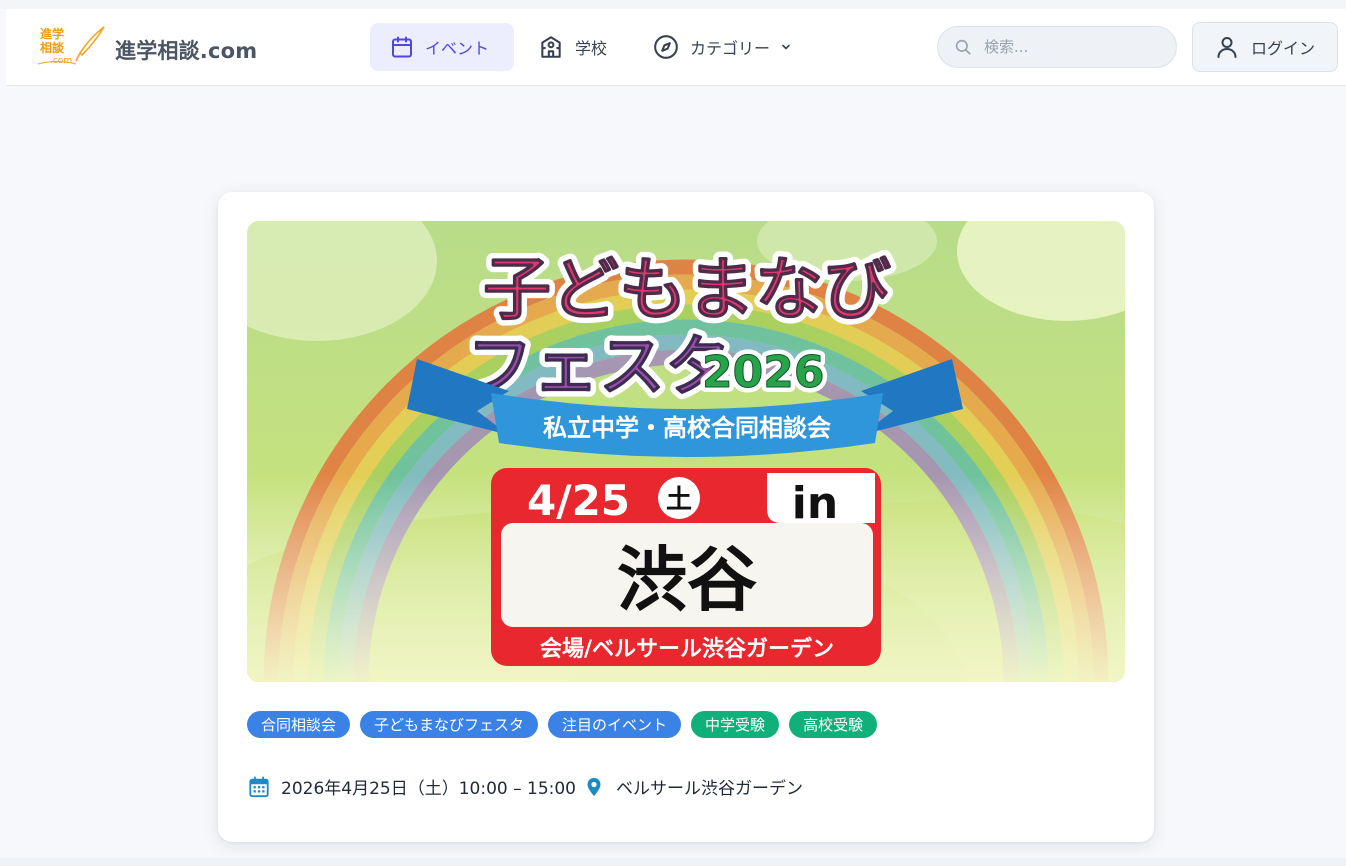  Describe the element at coordinates (429, 789) in the screenshot. I see `event-datetime: 2026年4月25日（土）10:00 – 15:00` at that location.